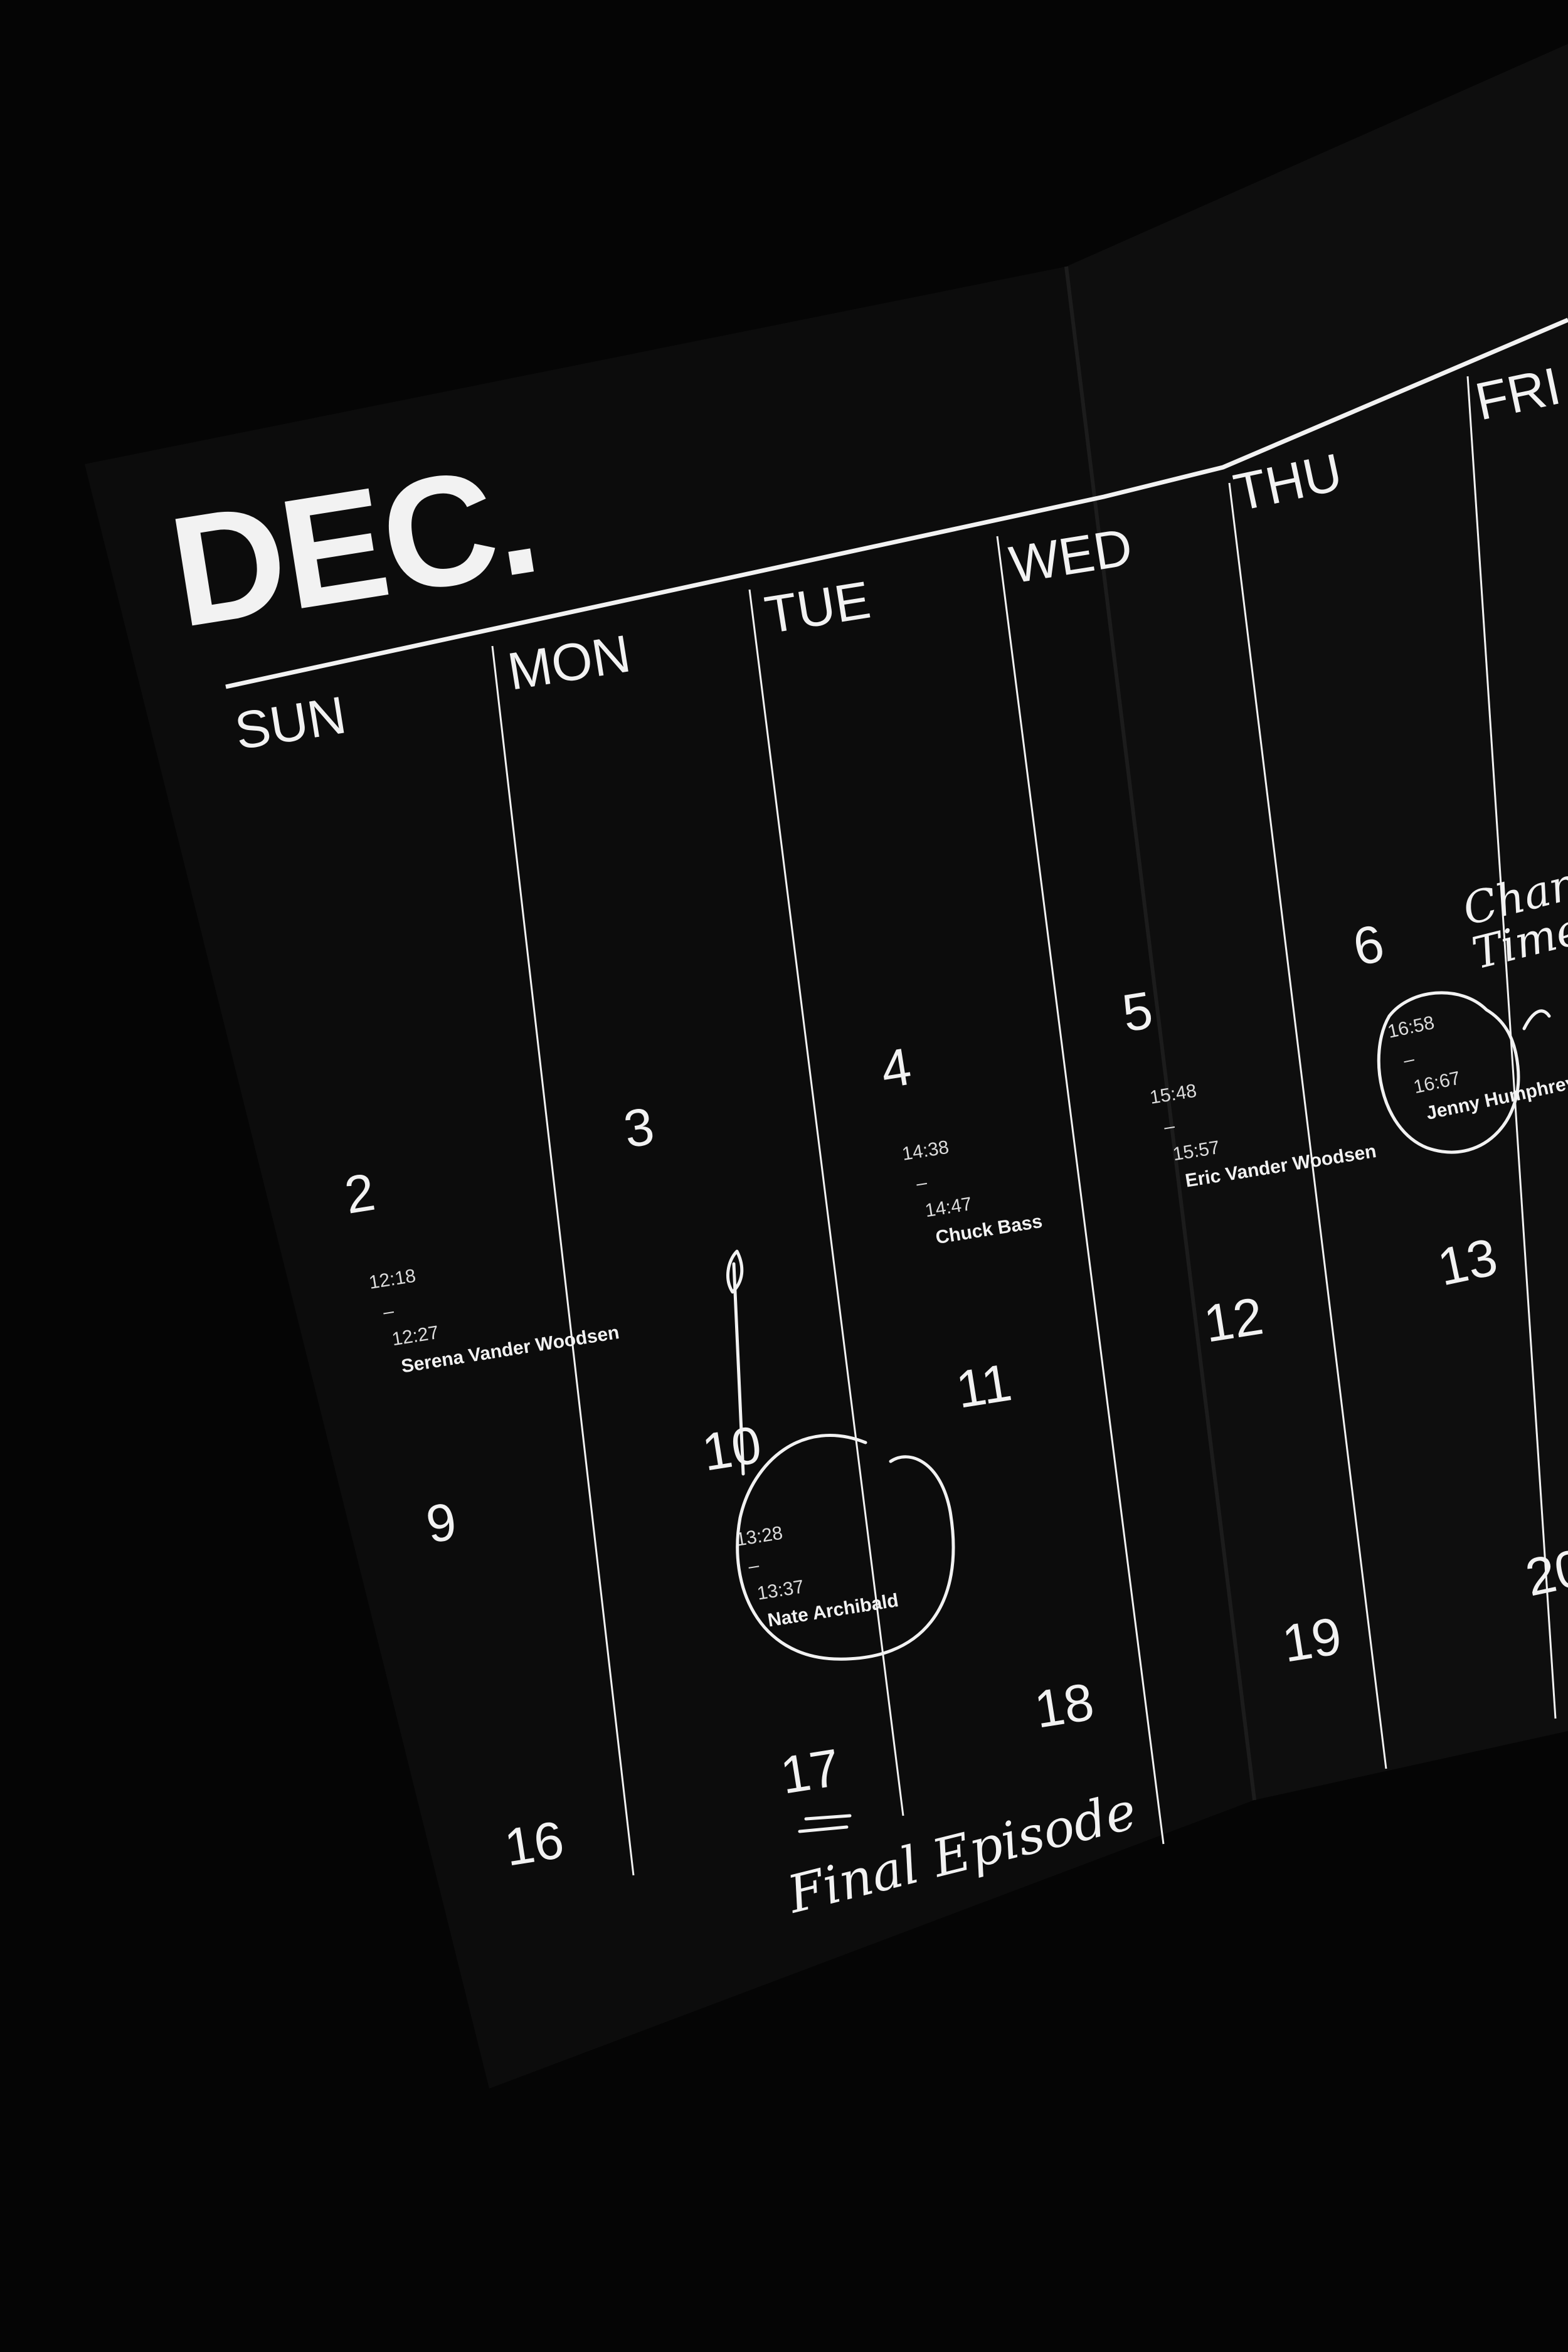  Describe the element at coordinates (1064, 1705) in the screenshot. I see `date-18: 18` at that location.